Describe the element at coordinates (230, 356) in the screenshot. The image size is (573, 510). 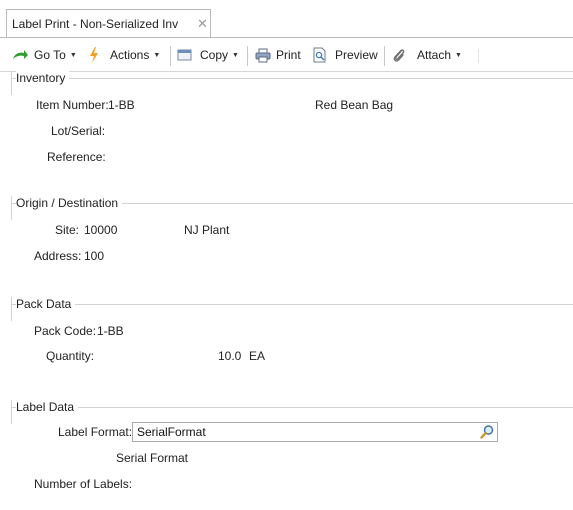
I see `quantity-value: 10.0` at that location.